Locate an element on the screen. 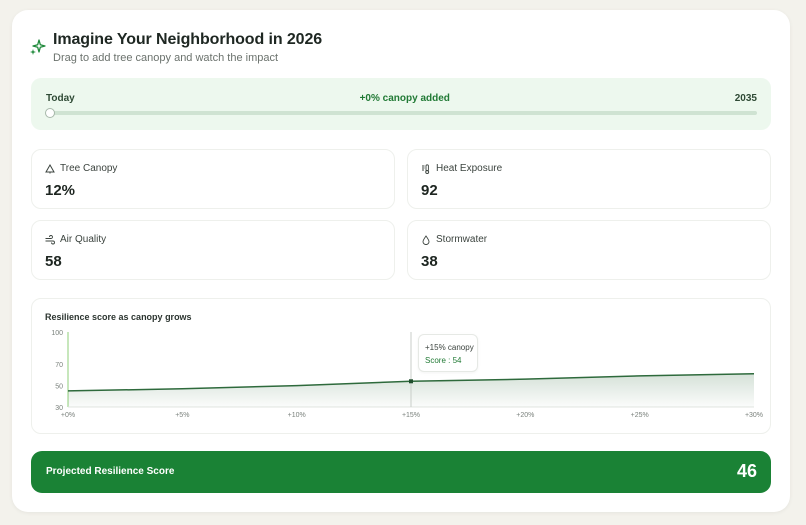 The width and height of the screenshot is (806, 525). metric-tree-canopy: Tree Canopy 12% is located at coordinates (213, 179).